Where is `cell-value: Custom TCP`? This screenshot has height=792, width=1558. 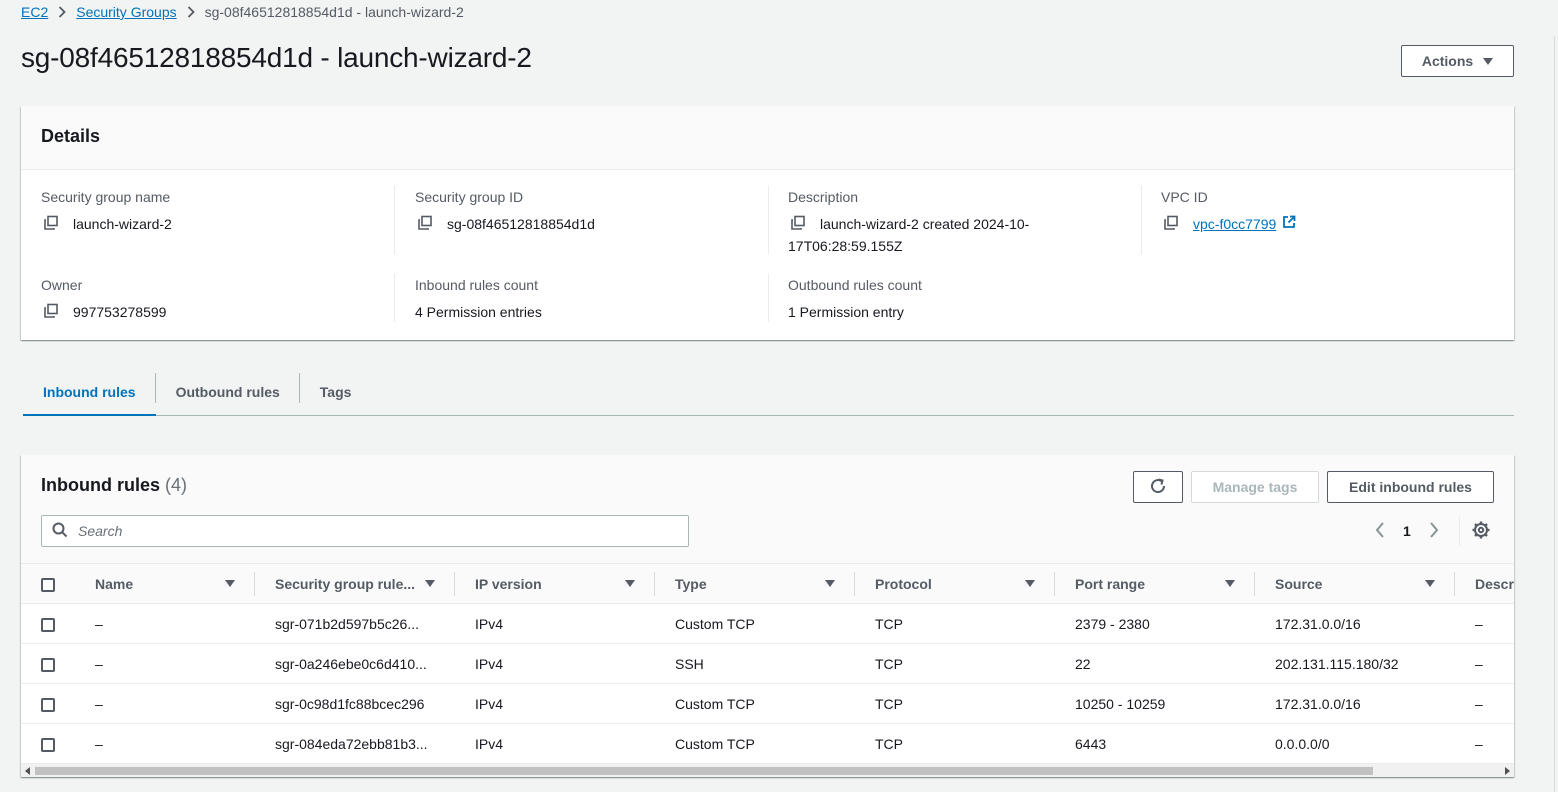
cell-value: Custom TCP is located at coordinates (715, 623).